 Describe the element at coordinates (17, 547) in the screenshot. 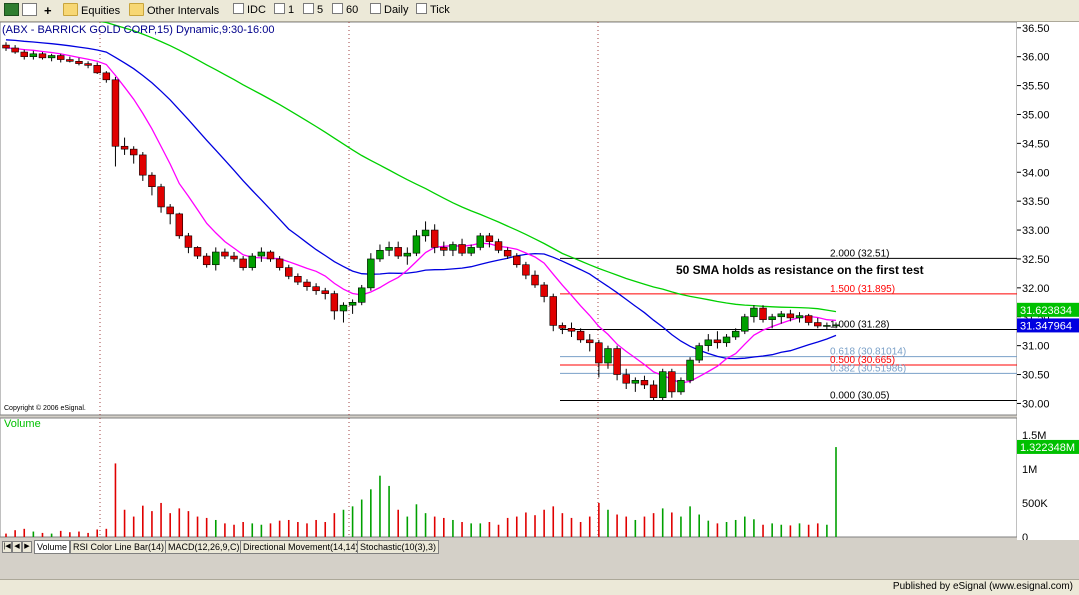

I see `scroll-left-icon: ◀` at that location.